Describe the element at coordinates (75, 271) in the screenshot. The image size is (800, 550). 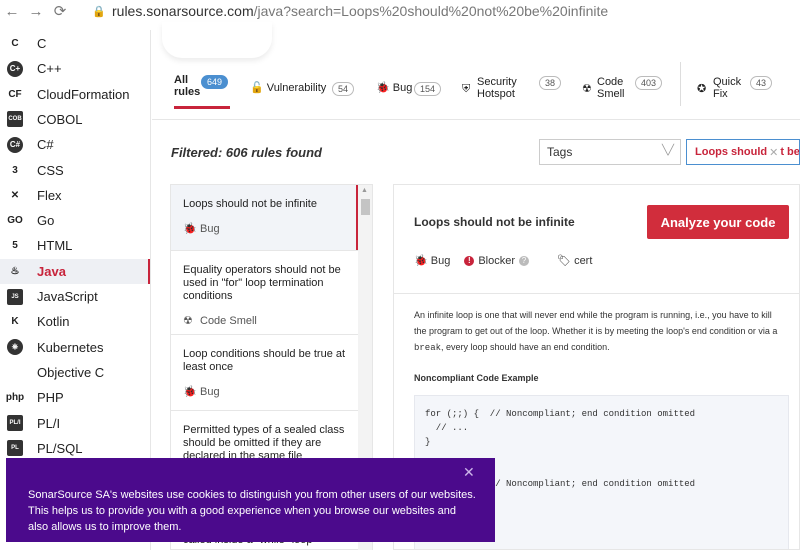
I see `sidebar-item-java: ♨ Java` at that location.